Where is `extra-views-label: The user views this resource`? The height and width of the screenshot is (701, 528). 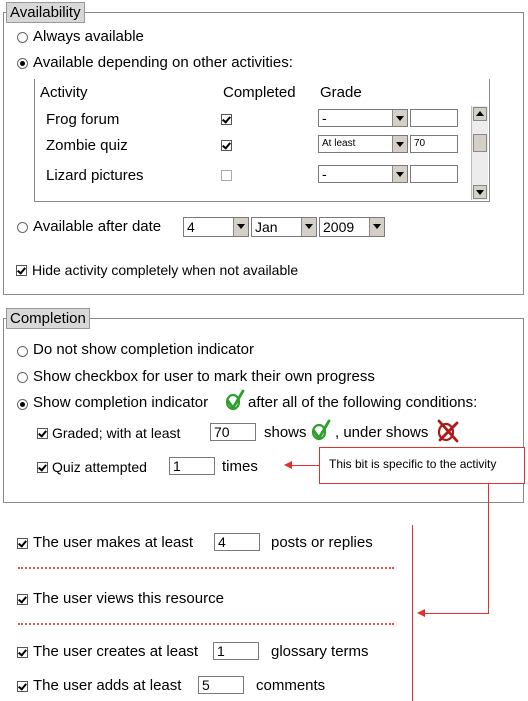 extra-views-label: The user views this resource is located at coordinates (128, 598).